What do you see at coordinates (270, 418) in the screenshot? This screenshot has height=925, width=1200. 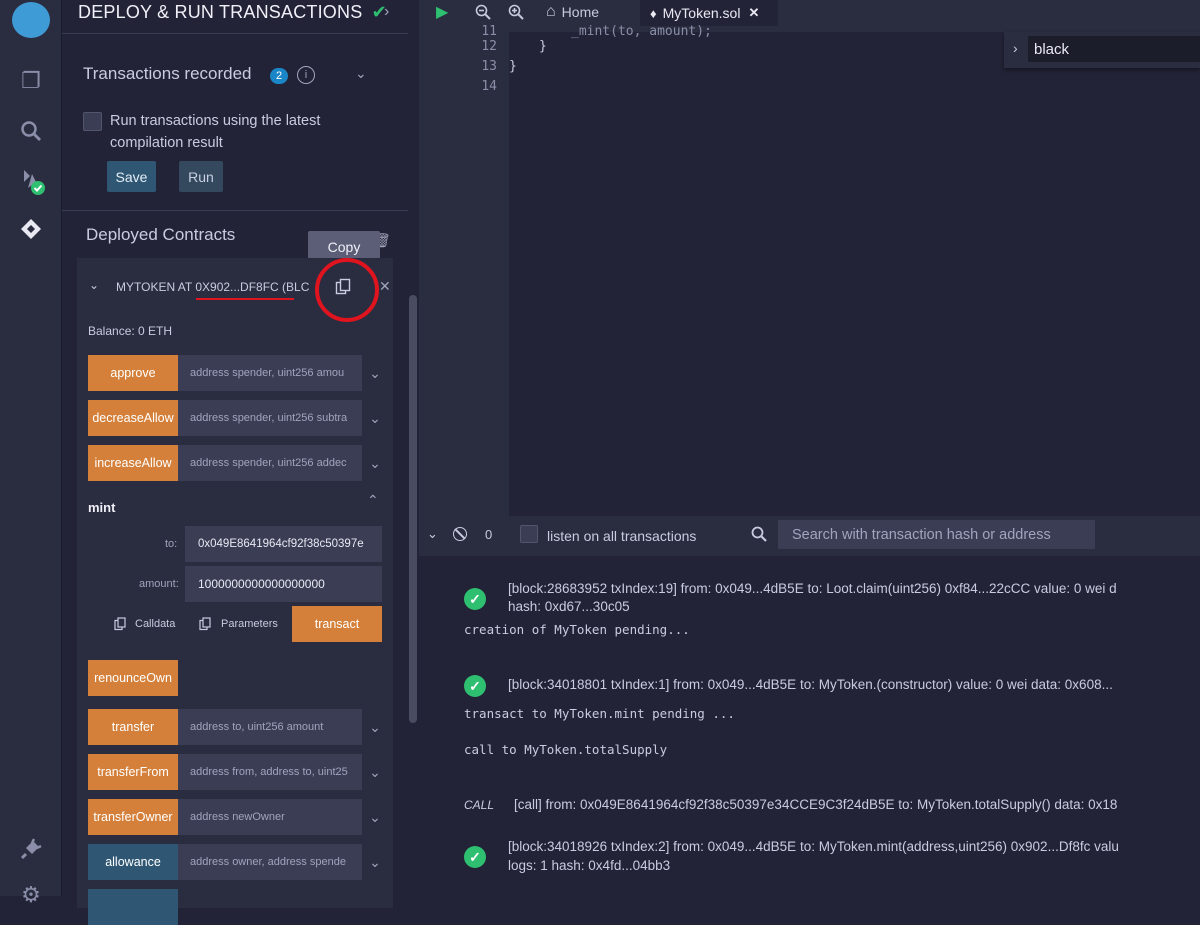 I see `fn-decrease-allowance-input: address spender, uint256 subtra` at bounding box center [270, 418].